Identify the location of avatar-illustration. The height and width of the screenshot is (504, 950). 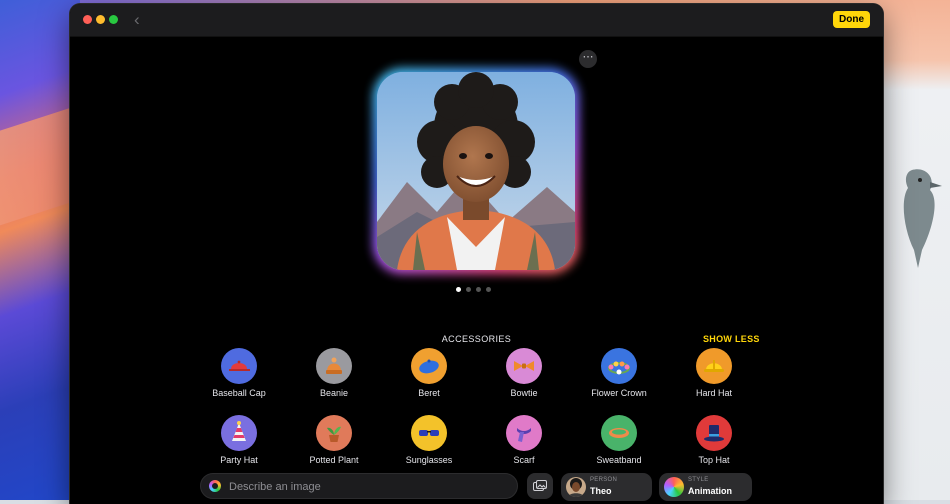
(476, 171).